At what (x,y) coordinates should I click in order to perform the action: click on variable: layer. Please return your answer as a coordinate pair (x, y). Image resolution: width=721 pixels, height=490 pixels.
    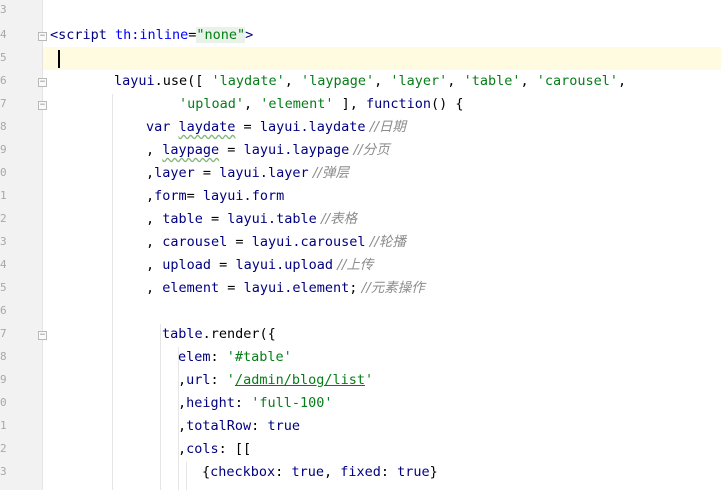
    Looking at the image, I should click on (174, 173).